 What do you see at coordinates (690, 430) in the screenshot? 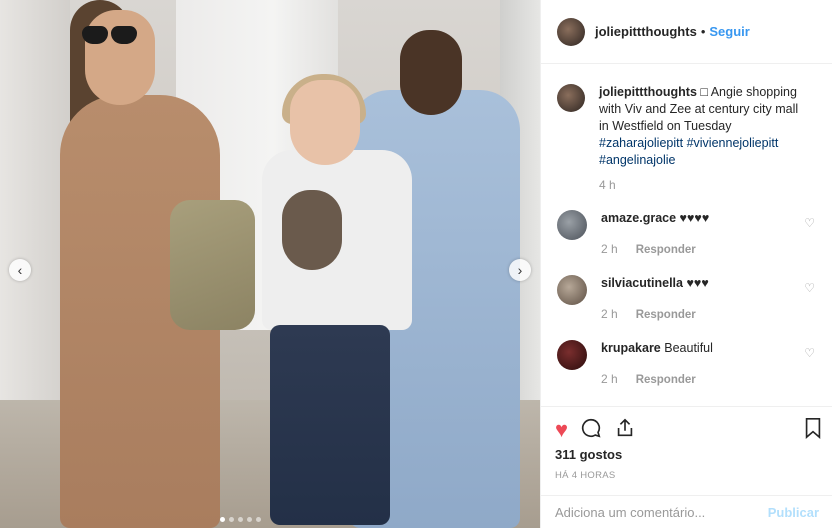
I see `action-icons: ♥` at bounding box center [690, 430].